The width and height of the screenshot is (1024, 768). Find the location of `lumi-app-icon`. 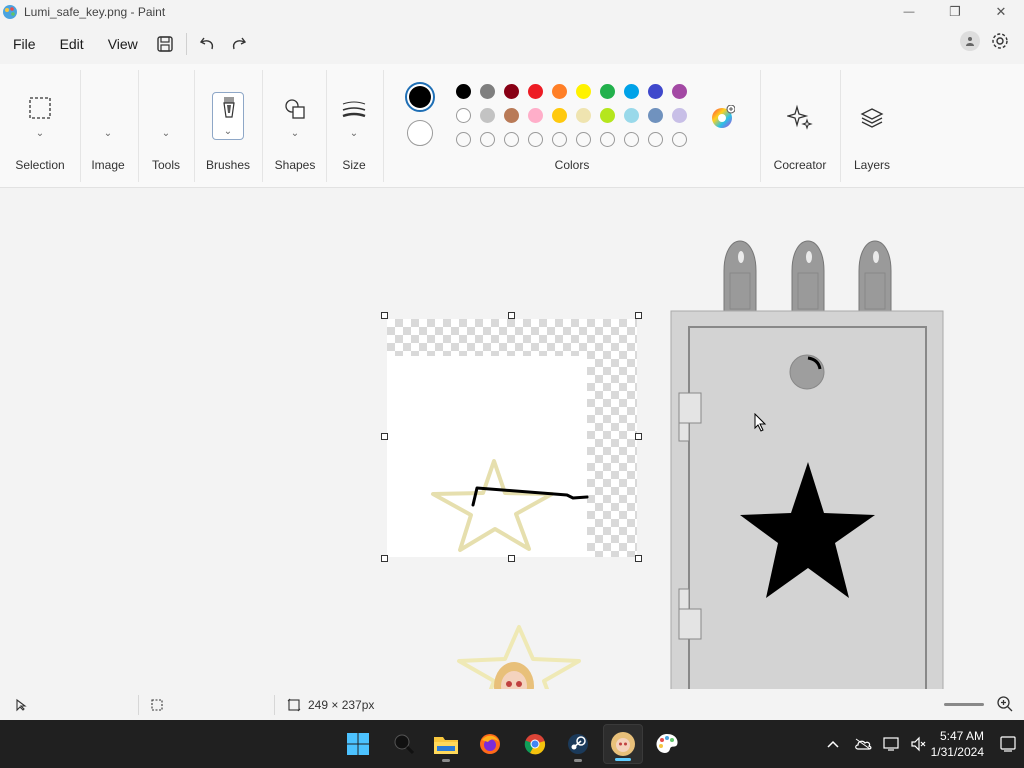

lumi-app-icon is located at coordinates (623, 744).